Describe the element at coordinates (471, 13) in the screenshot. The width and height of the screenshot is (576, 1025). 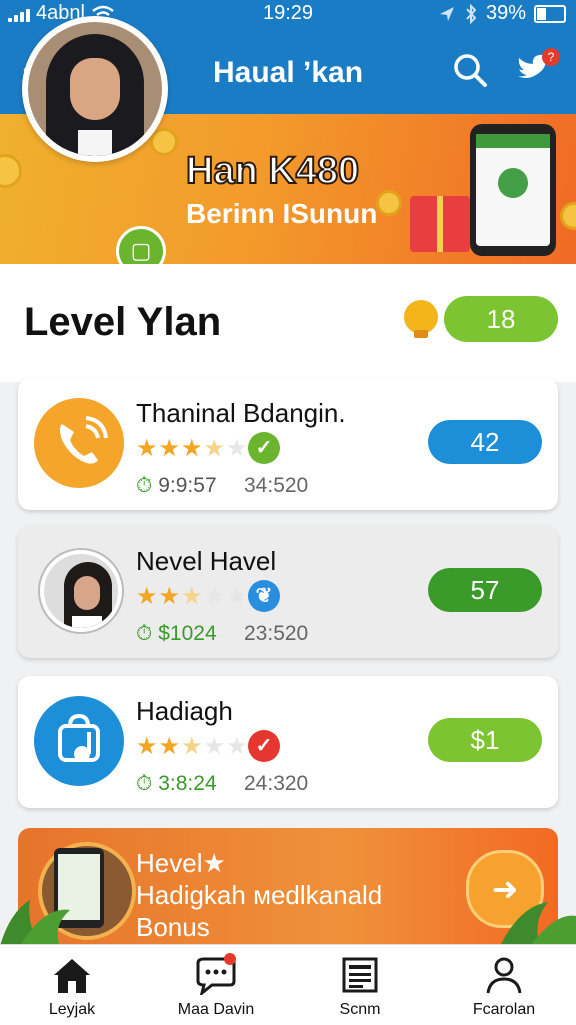
I see `bluetooth-icon` at that location.